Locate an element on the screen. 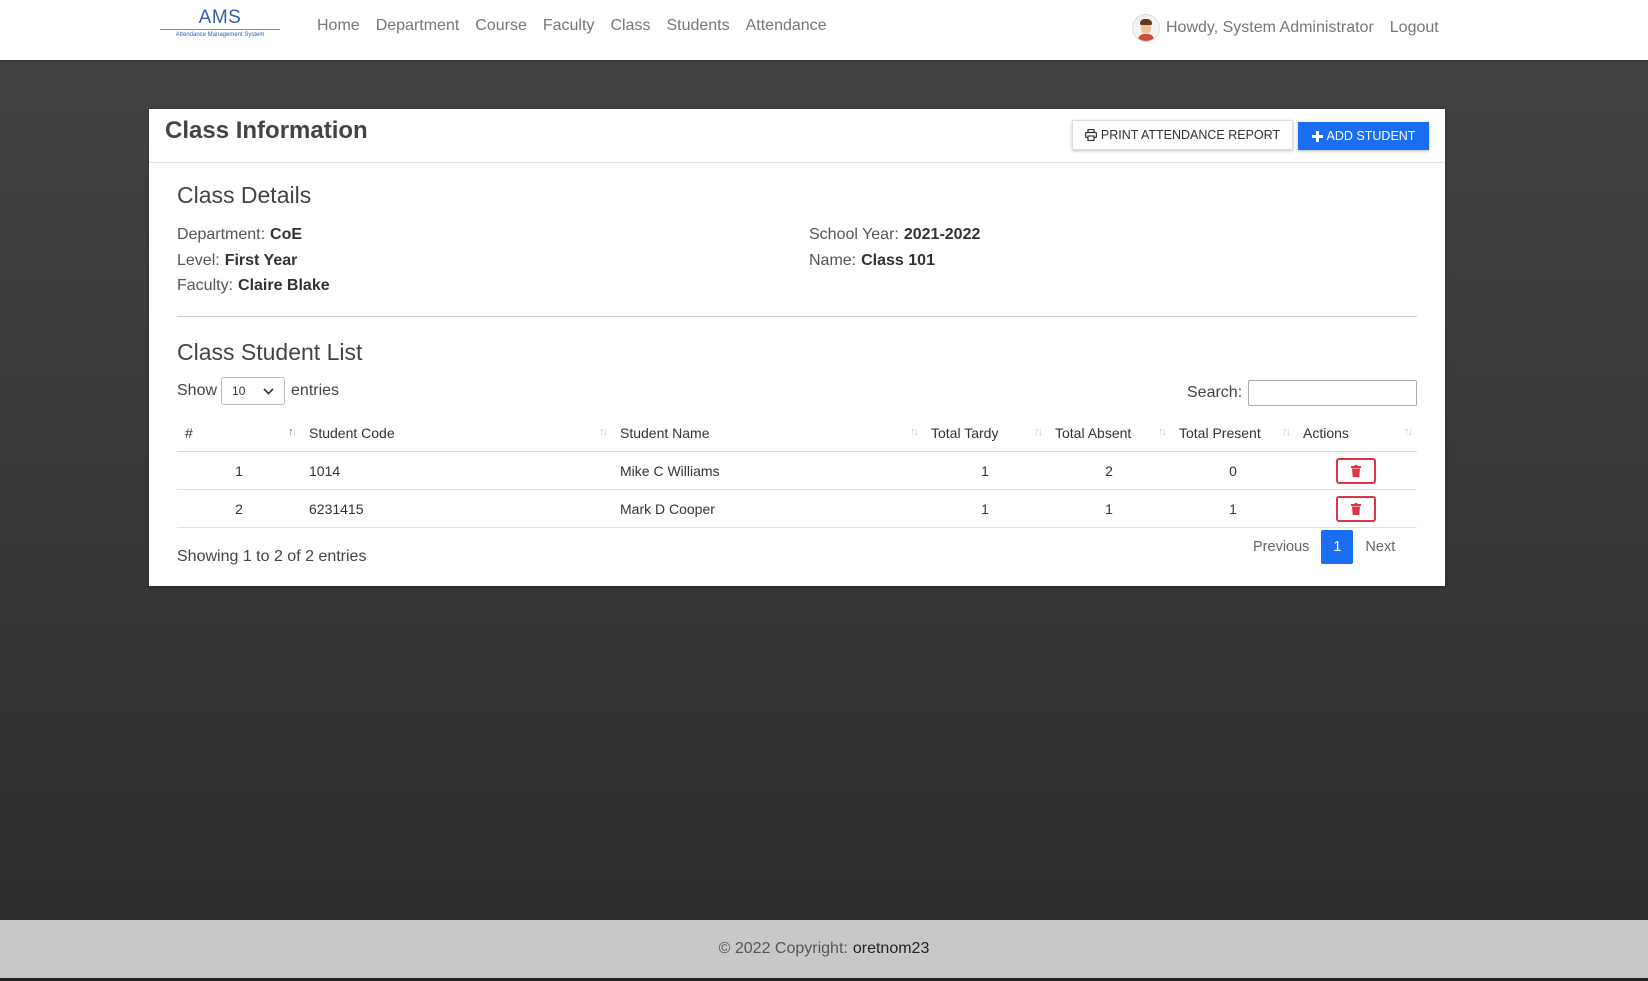  search-label: Search: is located at coordinates (1215, 392).